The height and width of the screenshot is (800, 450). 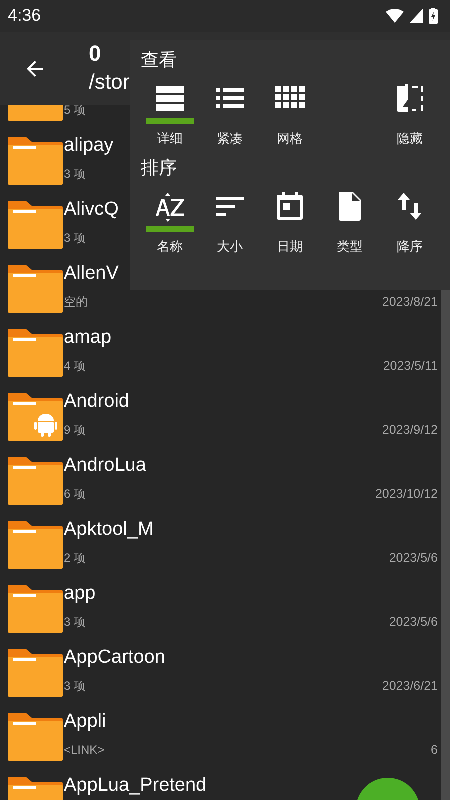 What do you see at coordinates (170, 112) in the screenshot?
I see `menu-option: 详细` at bounding box center [170, 112].